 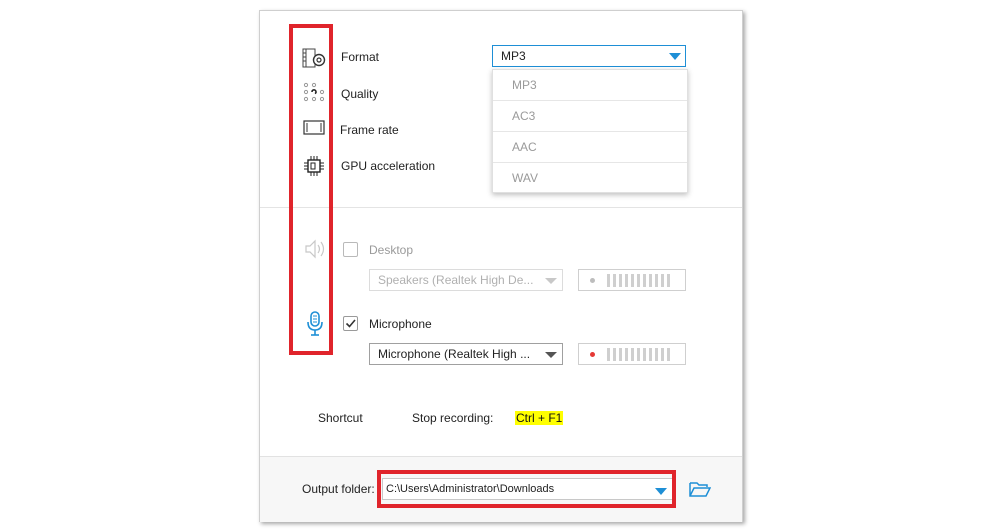 I want to click on microphone-label: Microphone, so click(x=400, y=324).